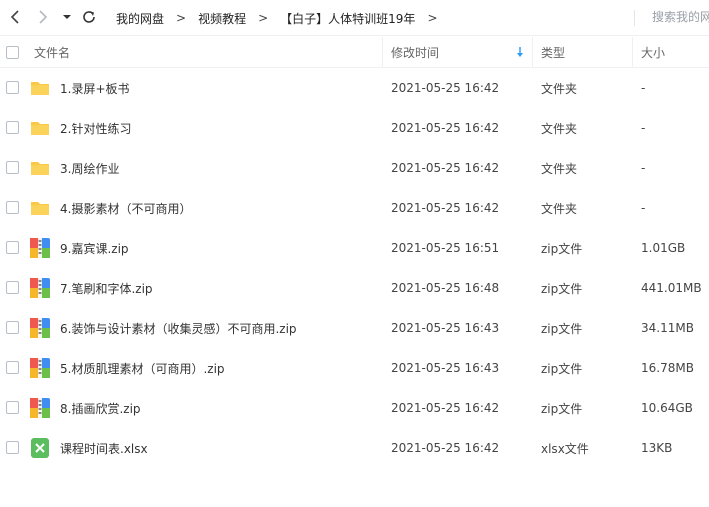  I want to click on file-type: xlsx文件, so click(565, 448).